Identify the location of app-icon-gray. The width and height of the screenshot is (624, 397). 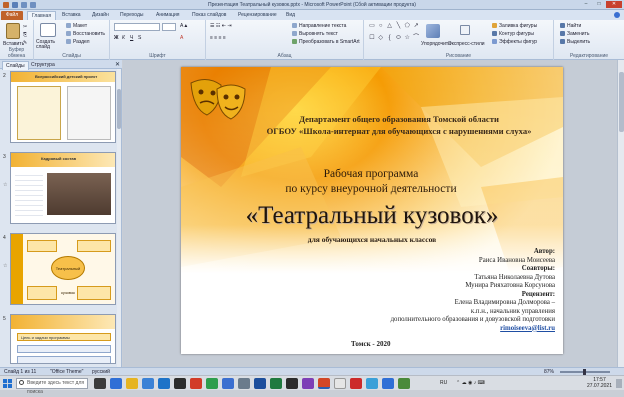
(244, 383).